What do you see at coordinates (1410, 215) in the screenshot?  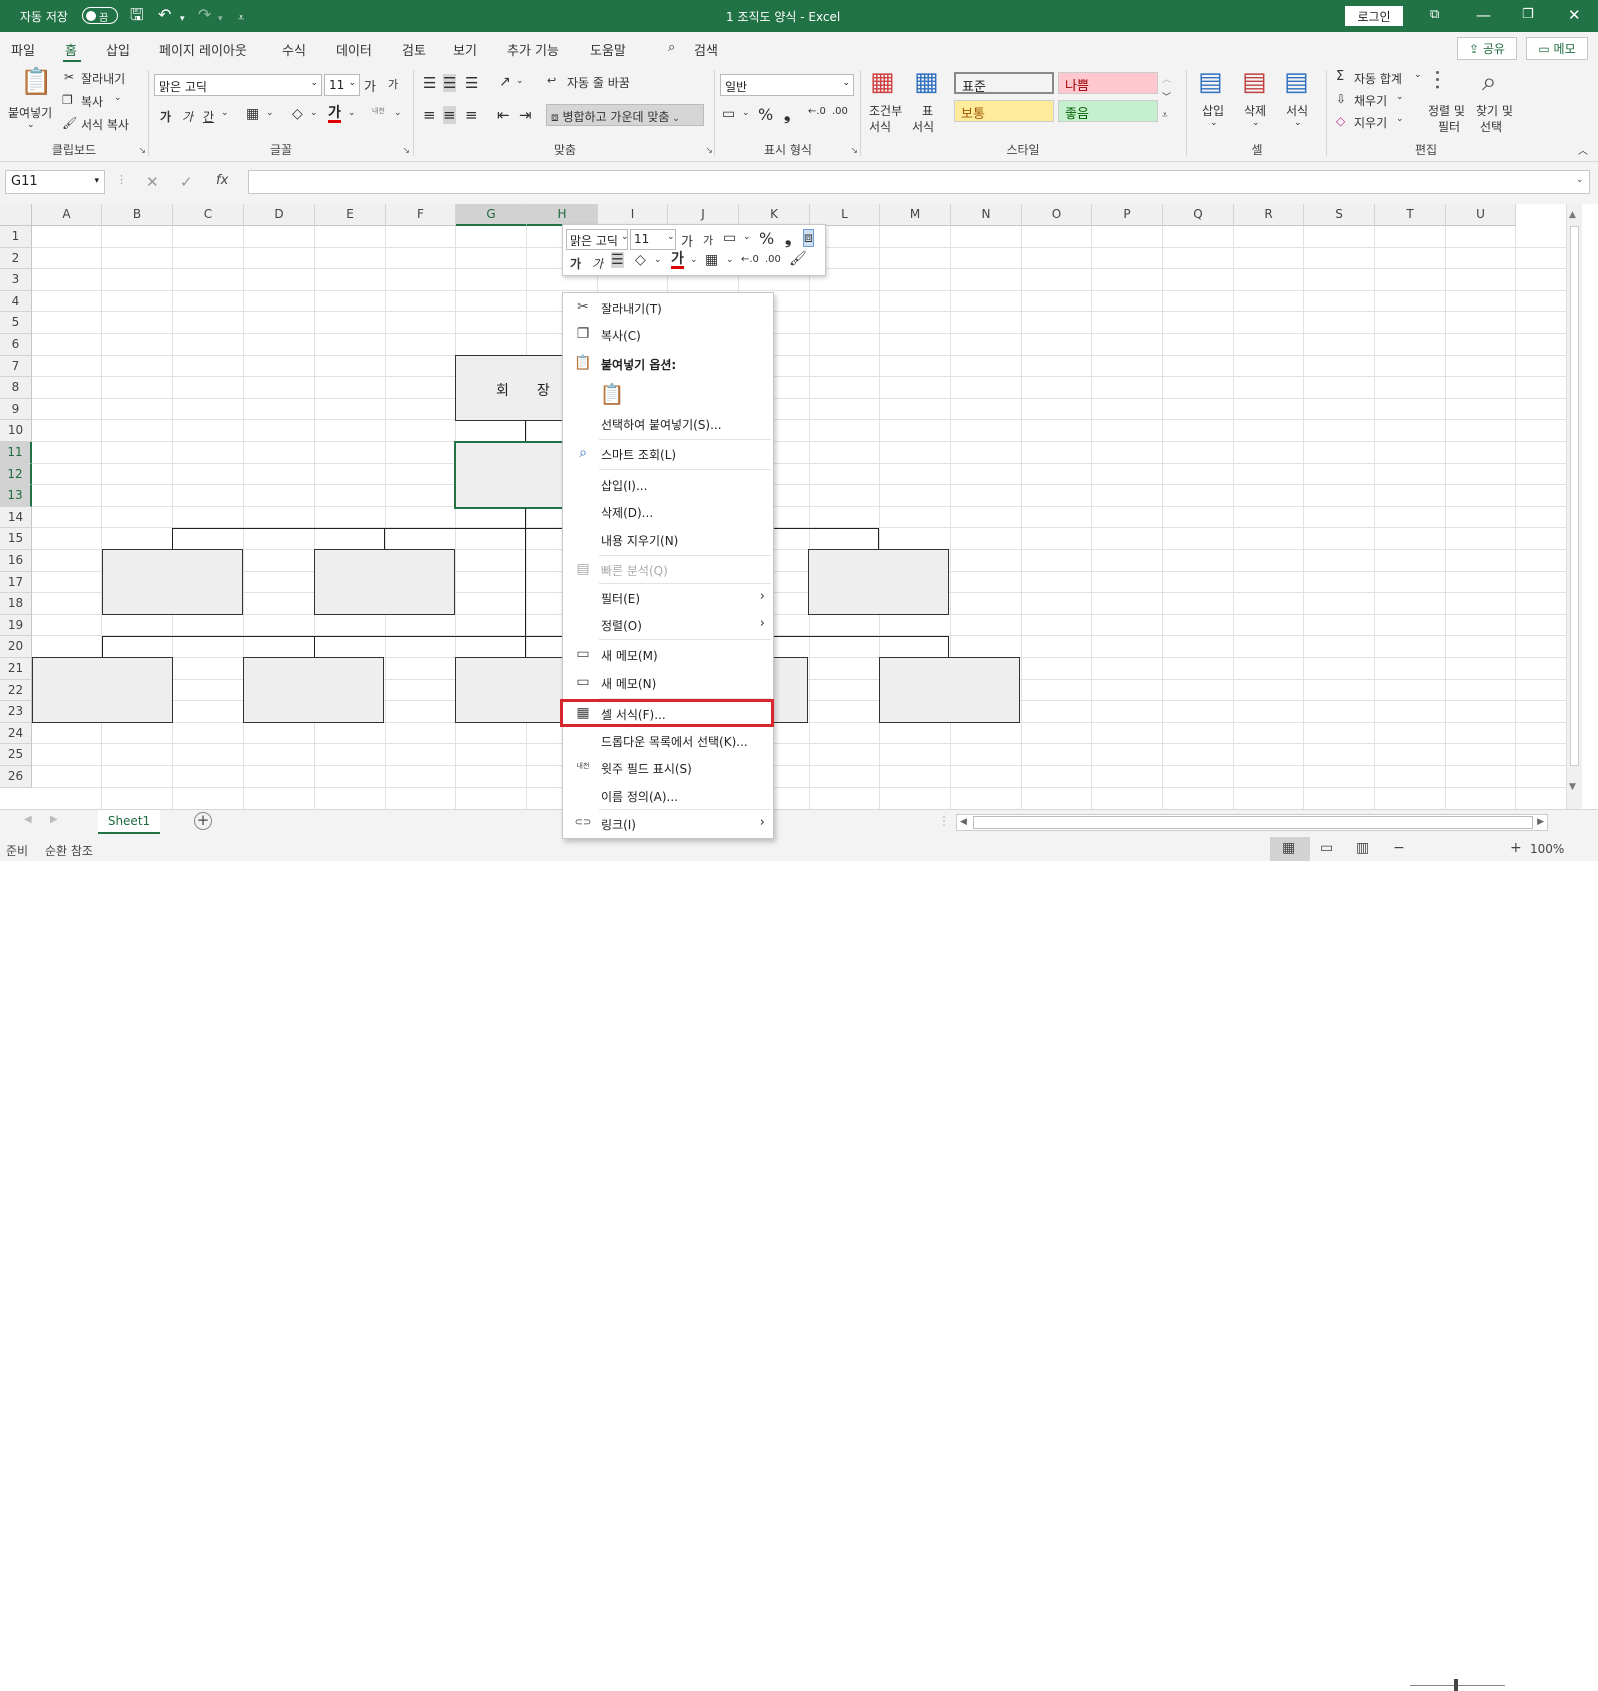 I see `column-header-t: T` at bounding box center [1410, 215].